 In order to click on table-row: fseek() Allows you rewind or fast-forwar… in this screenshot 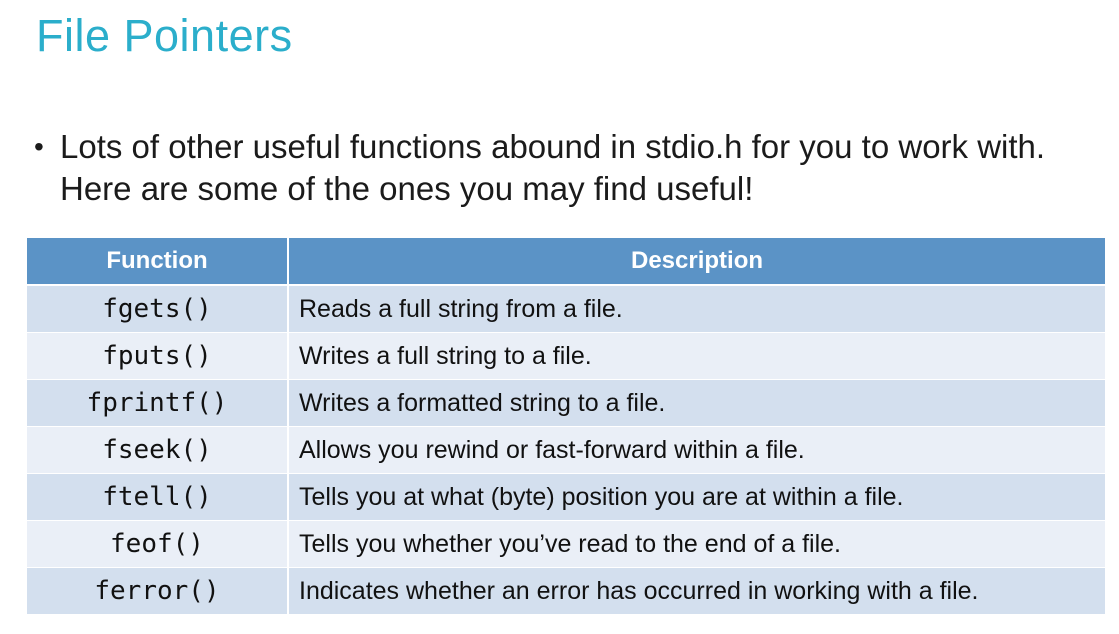, I will do `click(566, 450)`.